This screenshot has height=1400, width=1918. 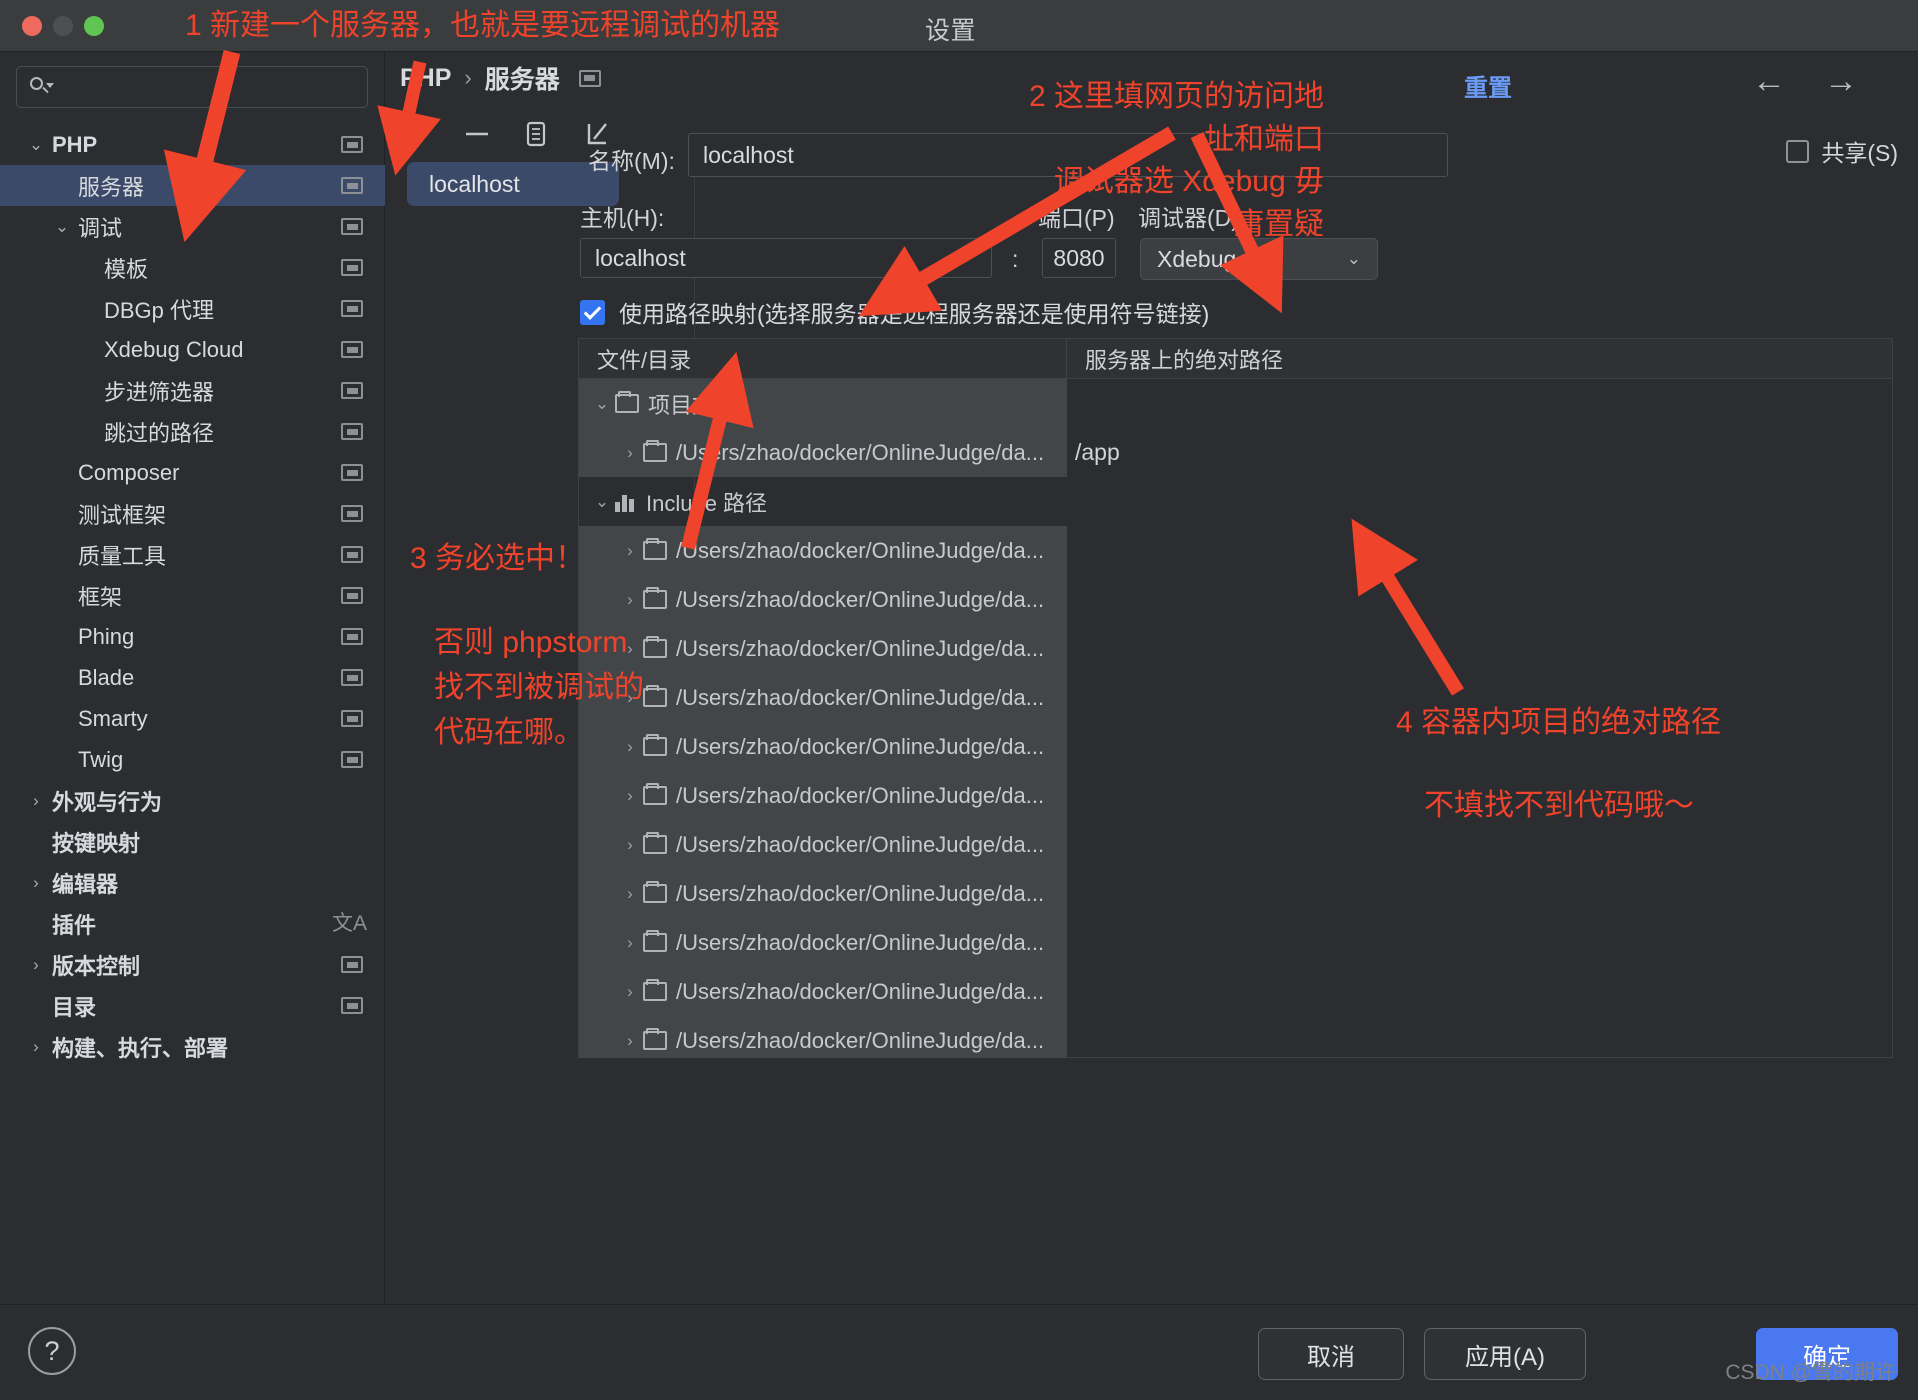 I want to click on sidebar-item-15: Twig, so click(x=192, y=759).